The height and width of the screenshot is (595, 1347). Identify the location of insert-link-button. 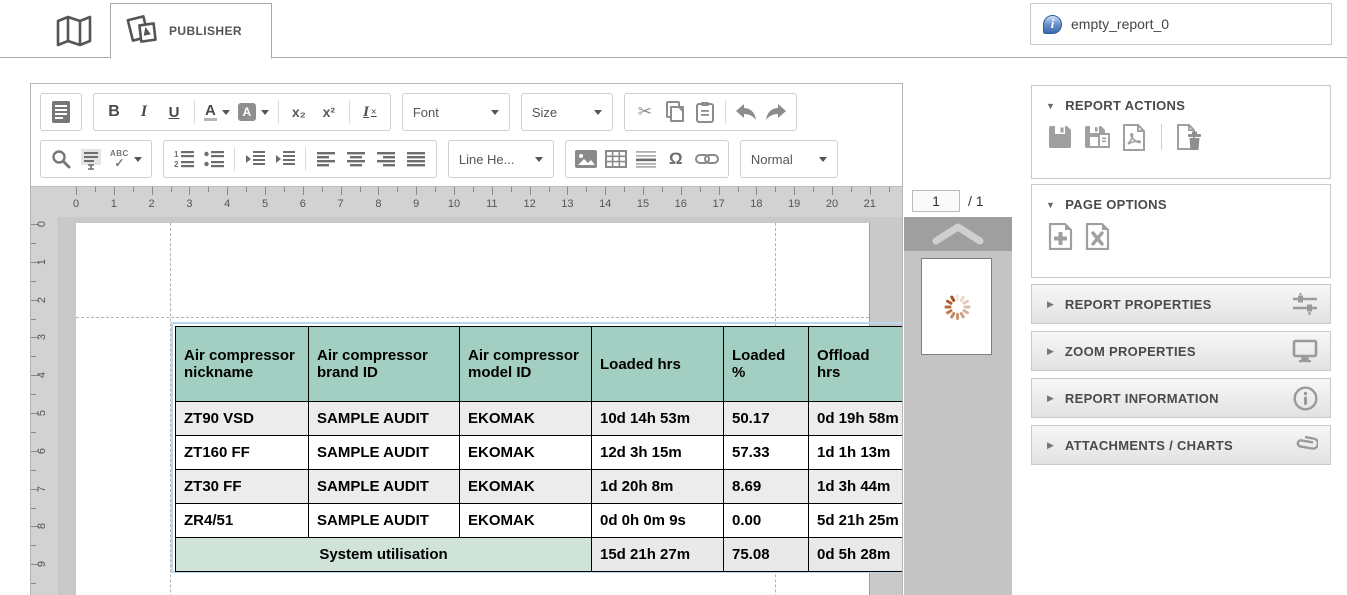
(707, 159).